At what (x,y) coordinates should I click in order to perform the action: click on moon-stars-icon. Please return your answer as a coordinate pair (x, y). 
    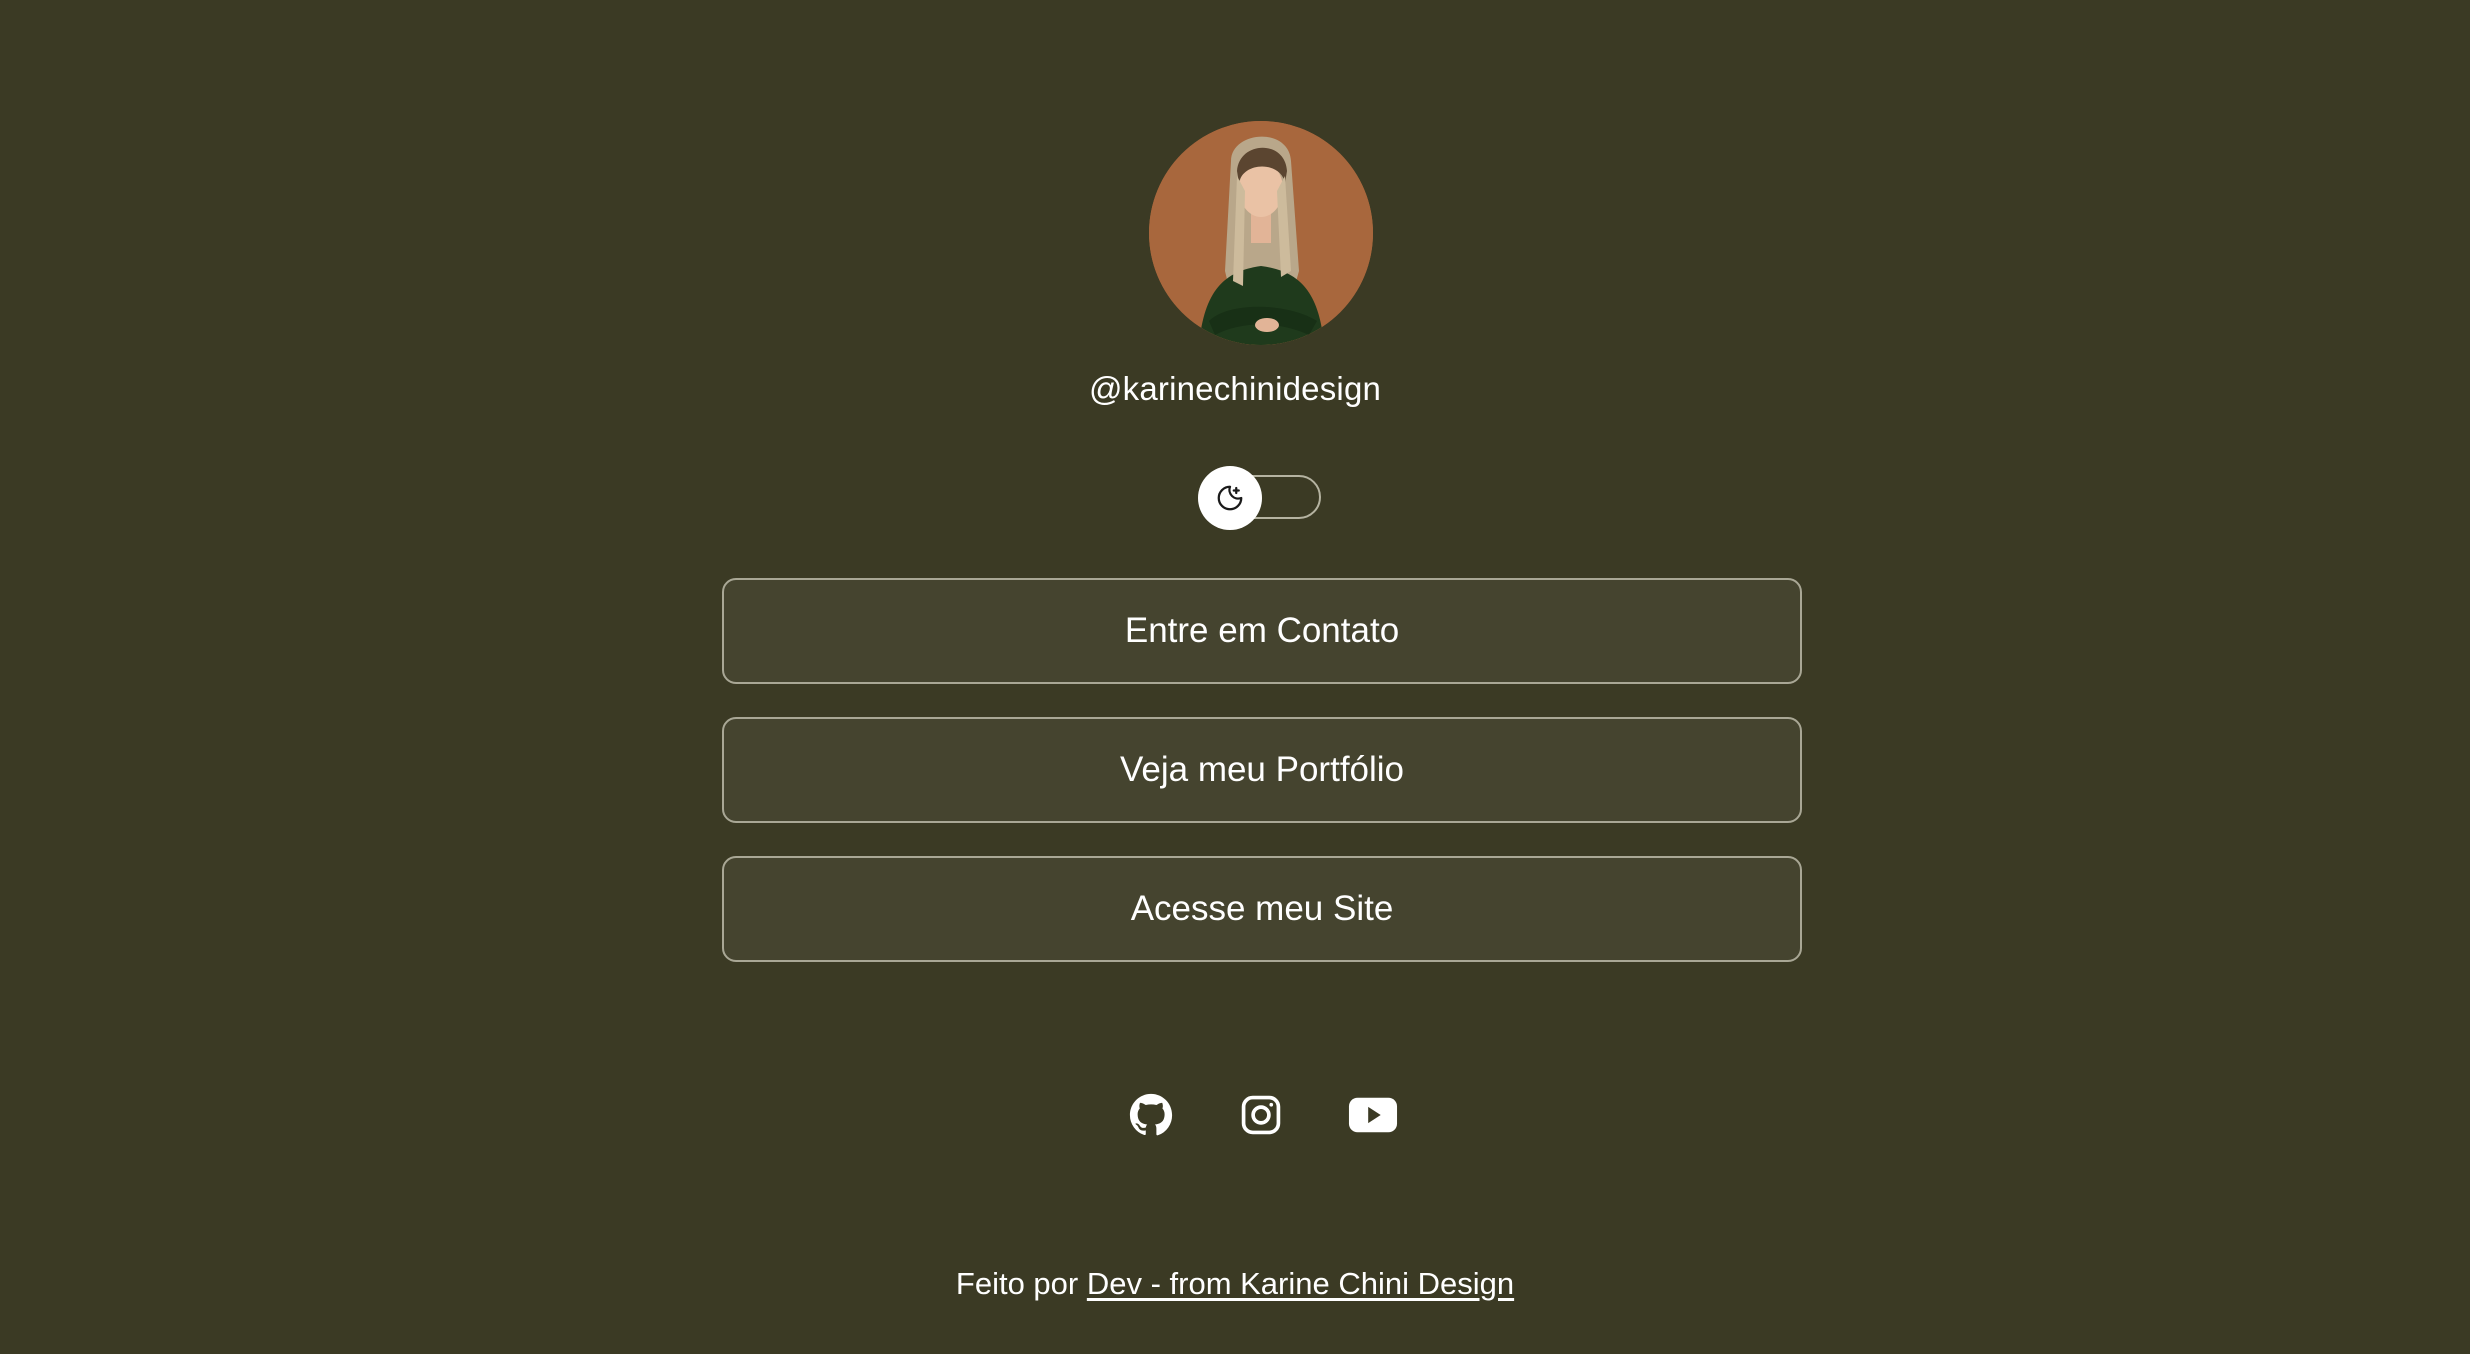
    Looking at the image, I should click on (1230, 498).